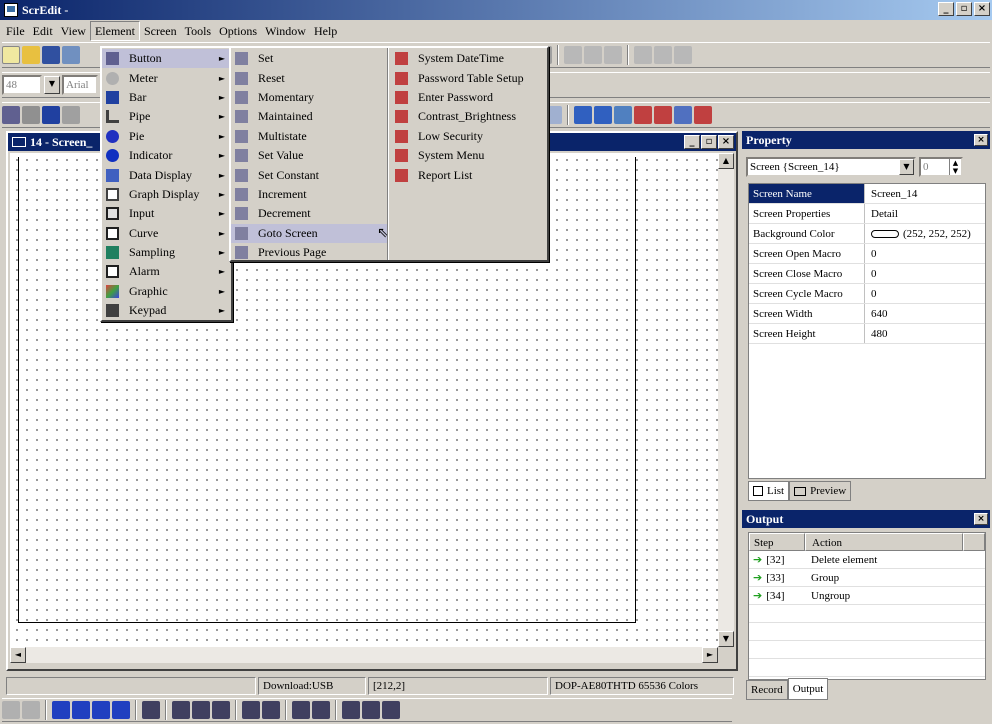 Image resolution: width=992 pixels, height=724 pixels. What do you see at coordinates (726, 400) in the screenshot?
I see `vertical-scrollbar: ▲ ▼` at bounding box center [726, 400].